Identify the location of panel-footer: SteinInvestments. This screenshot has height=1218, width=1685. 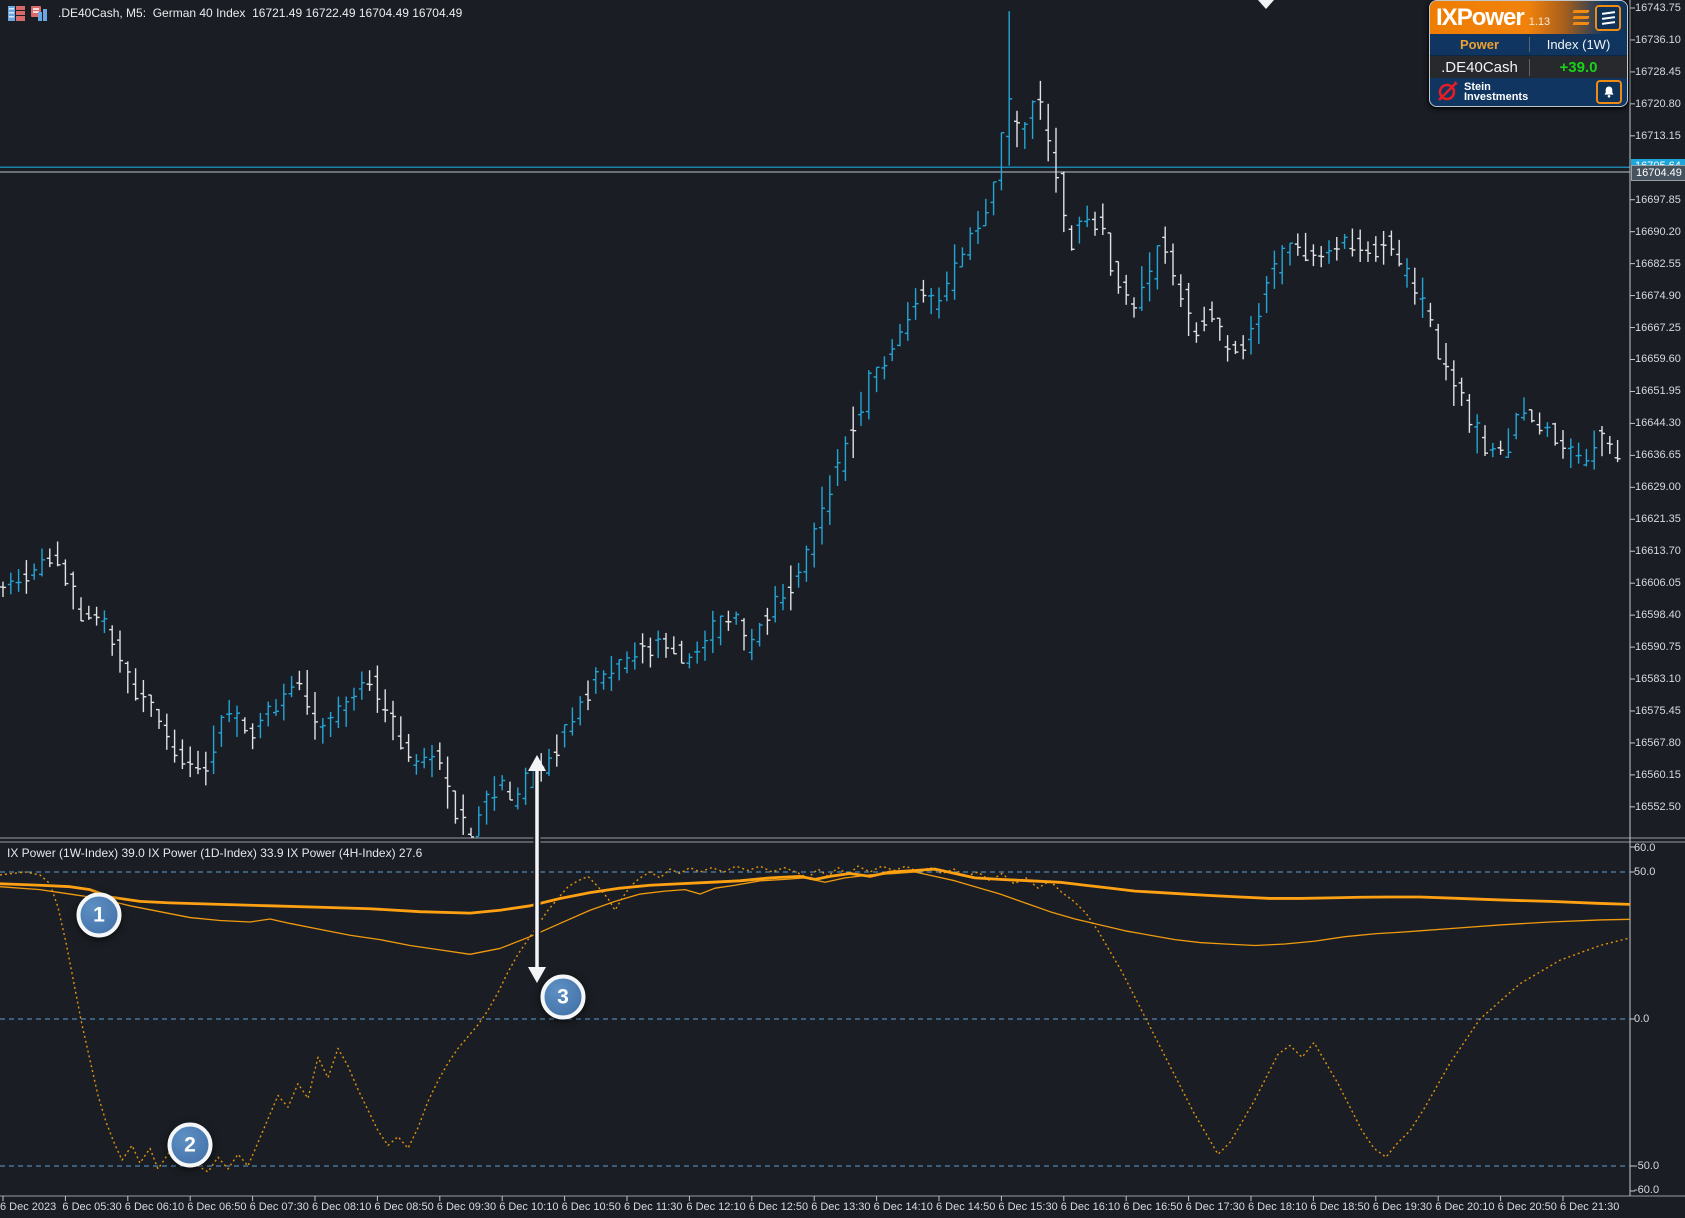
(1528, 92).